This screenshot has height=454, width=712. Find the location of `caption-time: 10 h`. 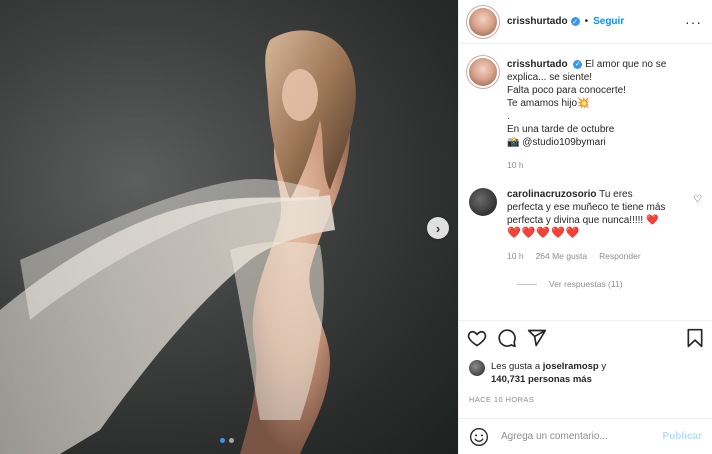

caption-time: 10 h is located at coordinates (515, 165).